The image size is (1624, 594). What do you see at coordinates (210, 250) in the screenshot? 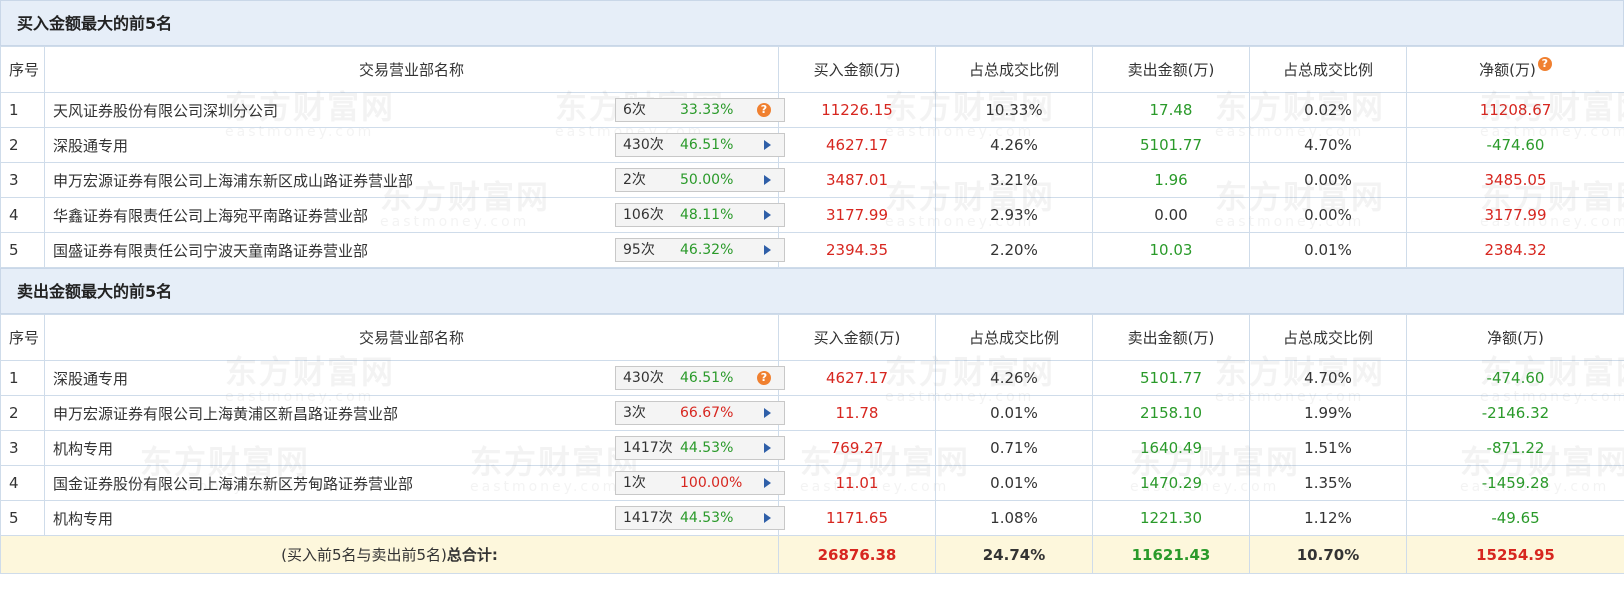
I see `branch-name: 国盛证券有限责任公司宁波天童南路证券营业部` at bounding box center [210, 250].